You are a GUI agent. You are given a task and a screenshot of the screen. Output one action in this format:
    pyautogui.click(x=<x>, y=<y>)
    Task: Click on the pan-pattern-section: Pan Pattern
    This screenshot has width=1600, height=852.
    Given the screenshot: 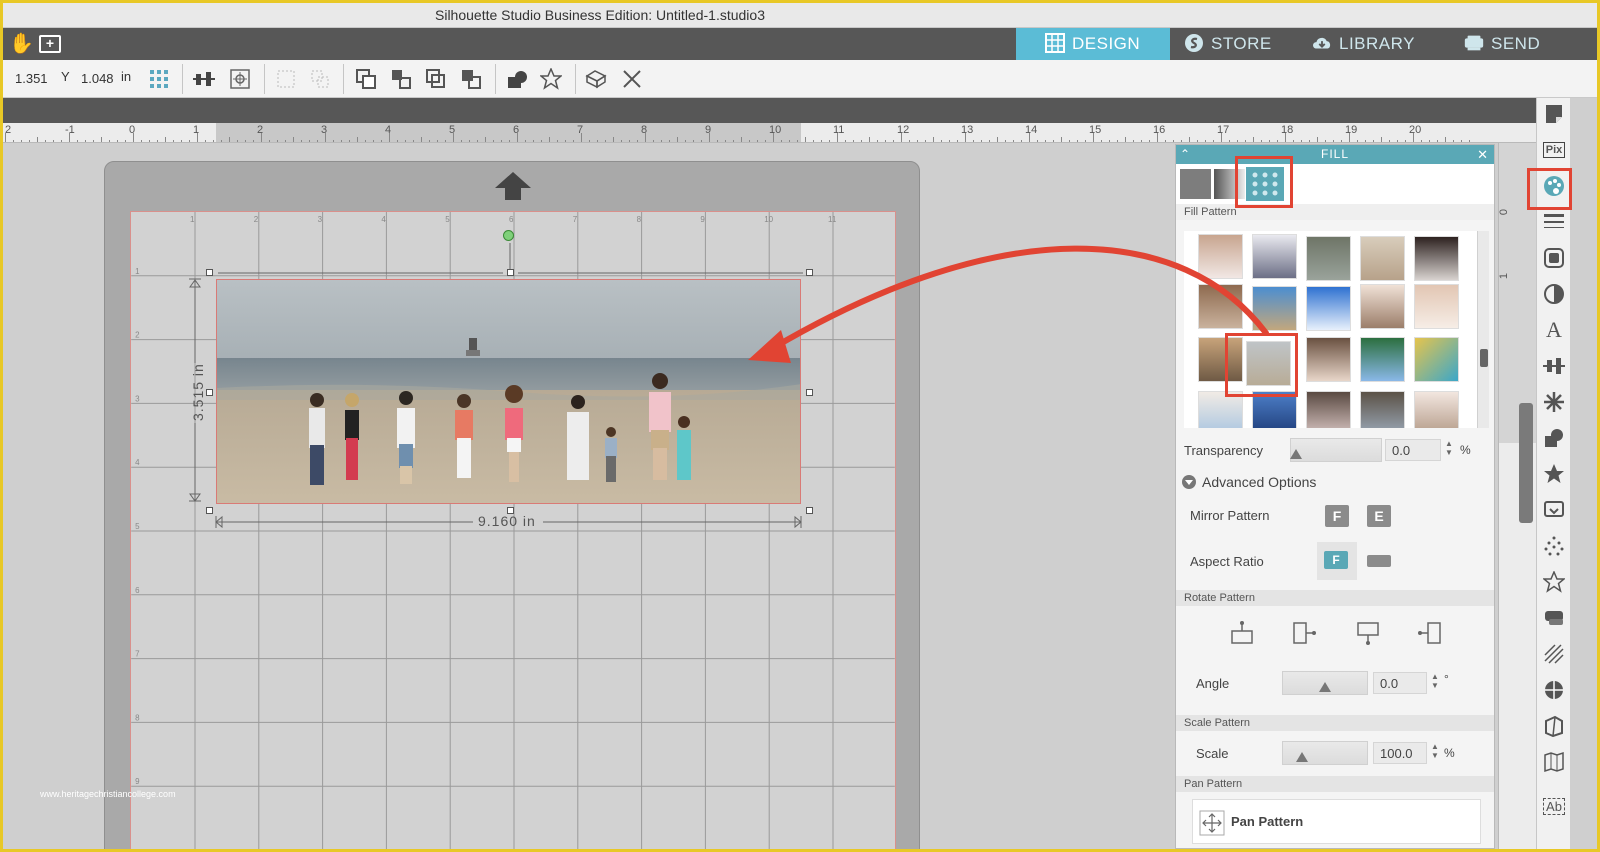 What is the action you would take?
    pyautogui.click(x=1335, y=784)
    